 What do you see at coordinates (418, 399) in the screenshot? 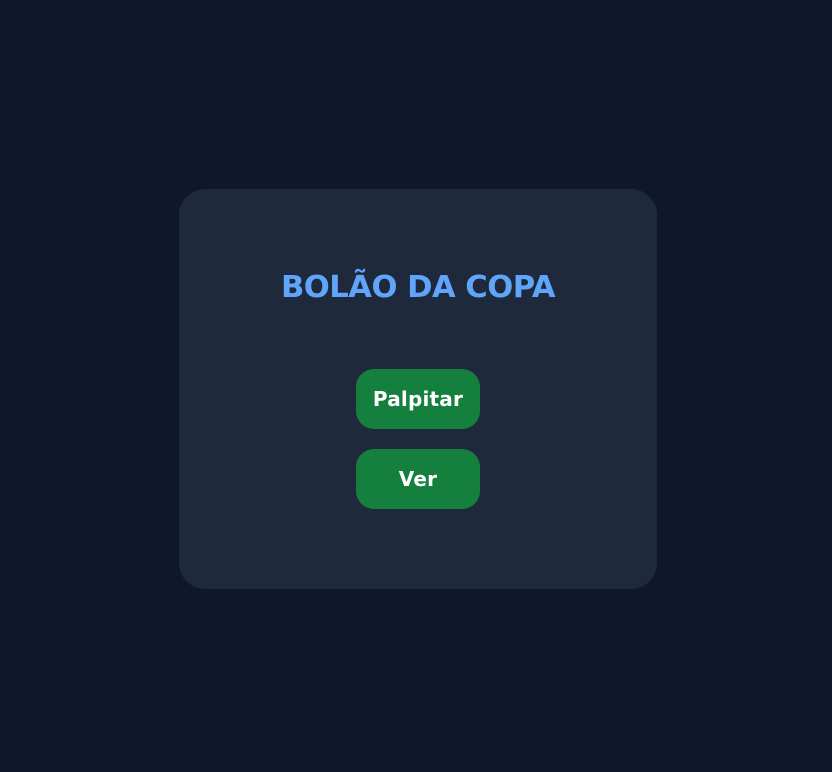
I see `palpitar-button: Palpitar` at bounding box center [418, 399].